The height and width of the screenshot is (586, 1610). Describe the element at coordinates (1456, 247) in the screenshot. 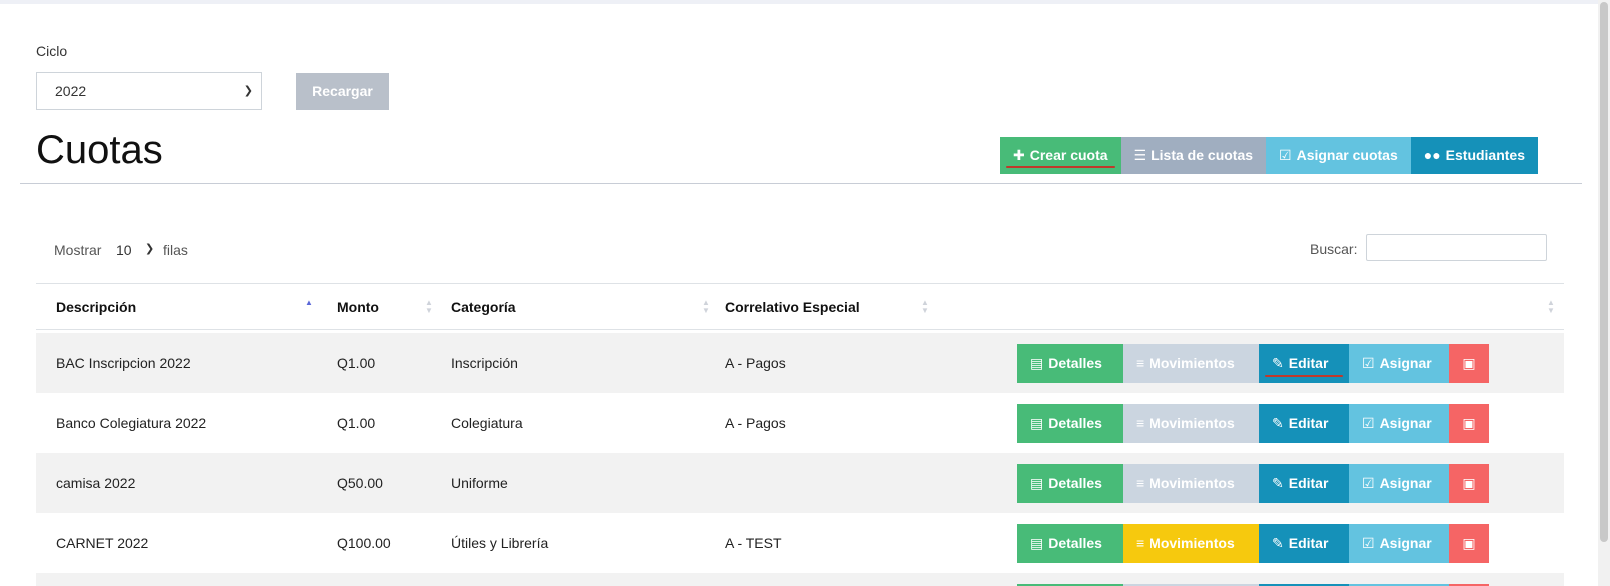

I see `search-input` at that location.